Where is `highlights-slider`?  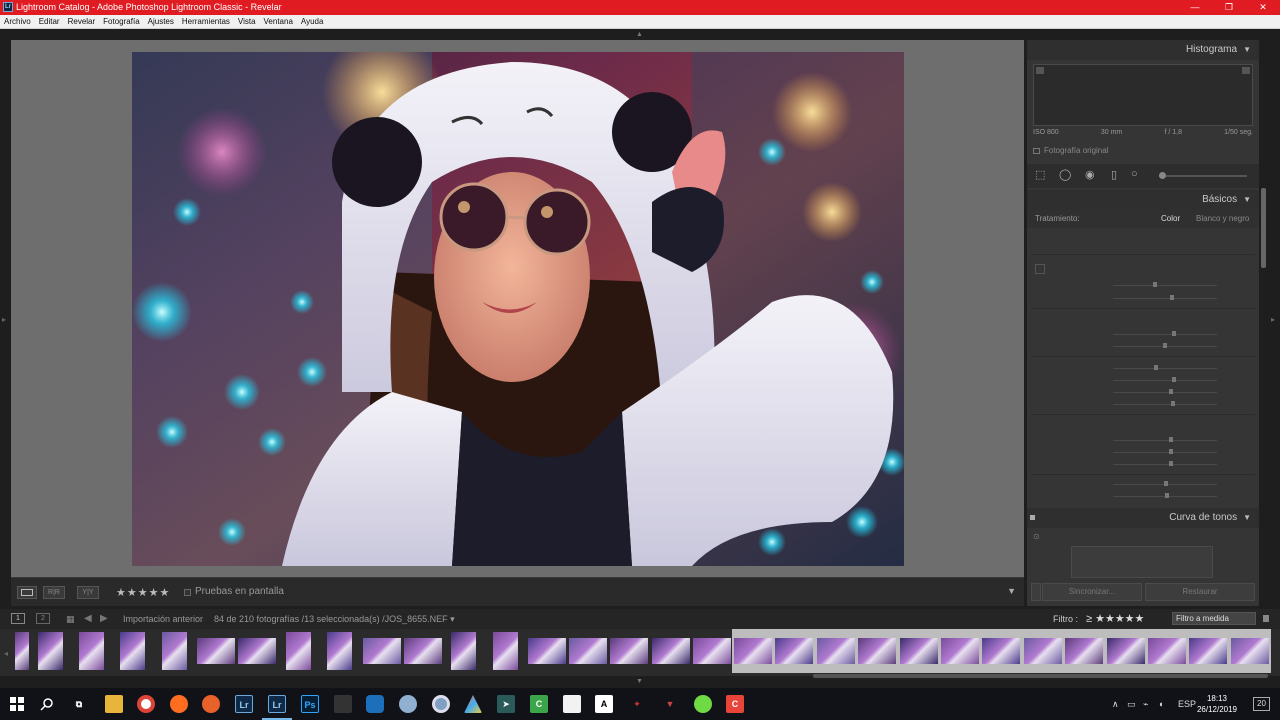
highlights-slider is located at coordinates (1143, 369).